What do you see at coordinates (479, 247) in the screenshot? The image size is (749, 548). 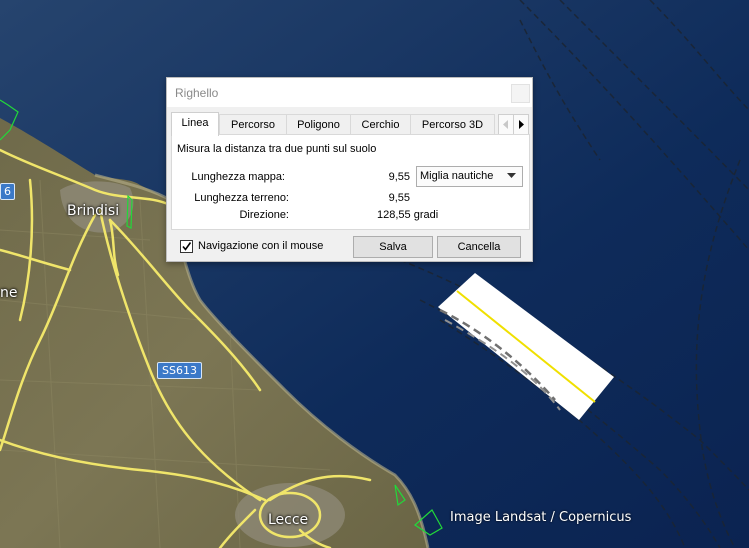 I see `cancel-button: Cancella` at bounding box center [479, 247].